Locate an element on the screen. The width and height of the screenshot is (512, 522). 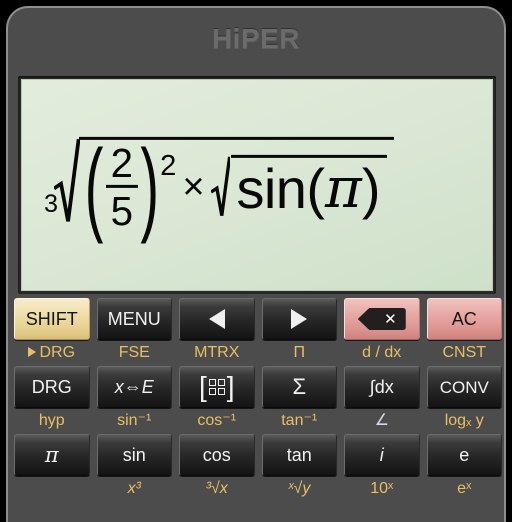
cursor-right-key is located at coordinates (299, 319).